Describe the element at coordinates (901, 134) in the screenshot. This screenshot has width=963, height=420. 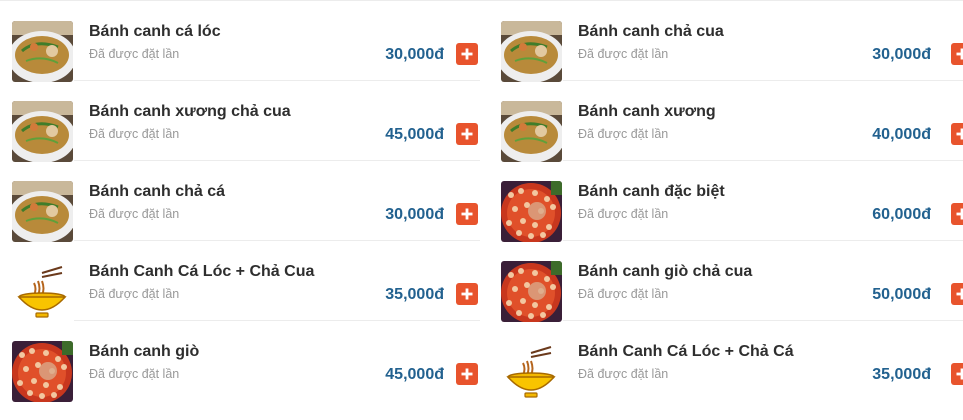
I see `dish-price: 40,000đ` at that location.